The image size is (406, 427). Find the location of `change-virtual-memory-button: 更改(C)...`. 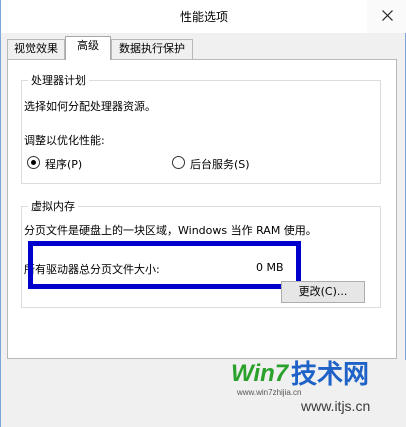

change-virtual-memory-button: 更改(C)... is located at coordinates (323, 292).